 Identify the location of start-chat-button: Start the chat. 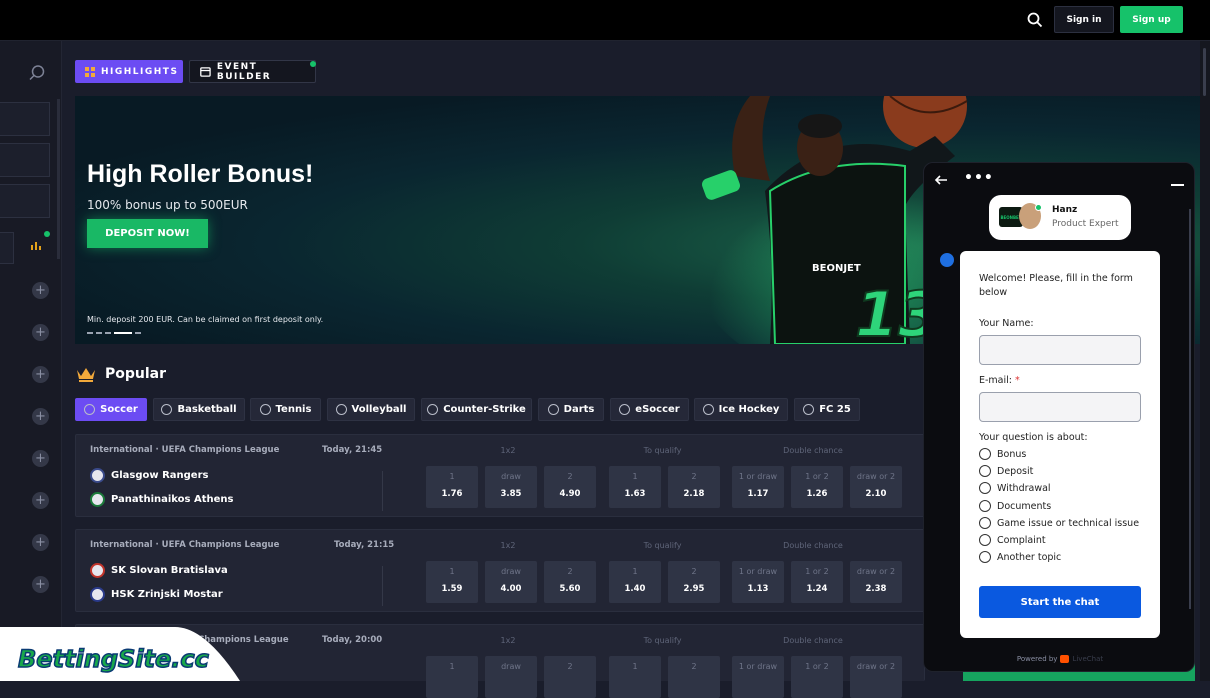
(1060, 602).